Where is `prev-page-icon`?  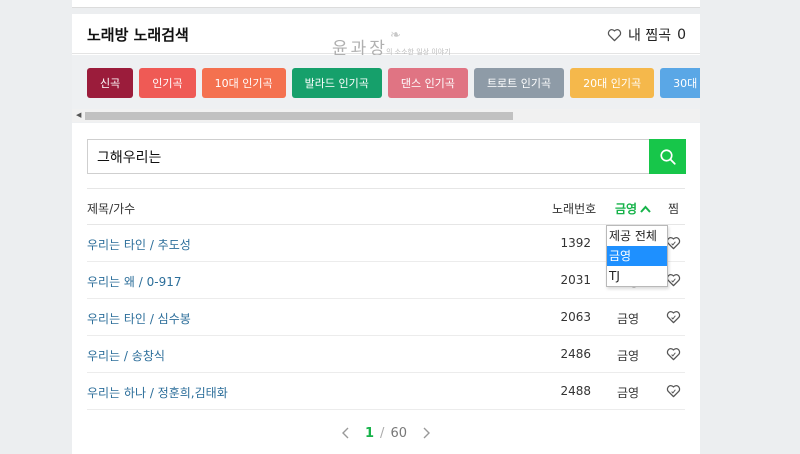 prev-page-icon is located at coordinates (346, 433).